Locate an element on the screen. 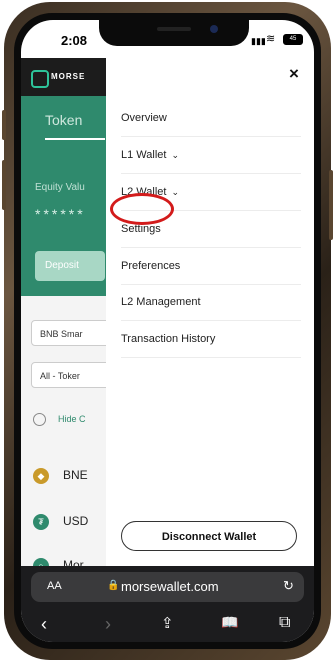 This screenshot has height=662, width=335. battery-icon: 45 is located at coordinates (293, 39).